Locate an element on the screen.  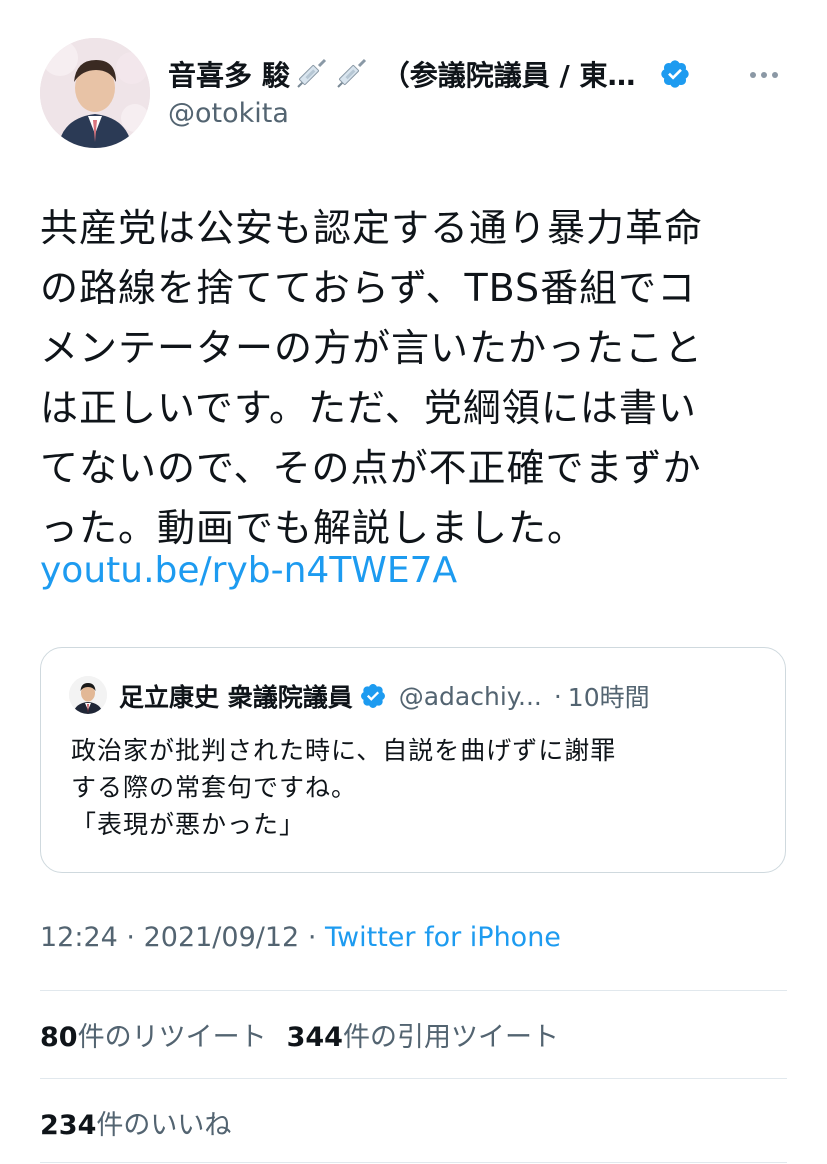
likes-stat: 234件のいいね is located at coordinates (135, 1125).